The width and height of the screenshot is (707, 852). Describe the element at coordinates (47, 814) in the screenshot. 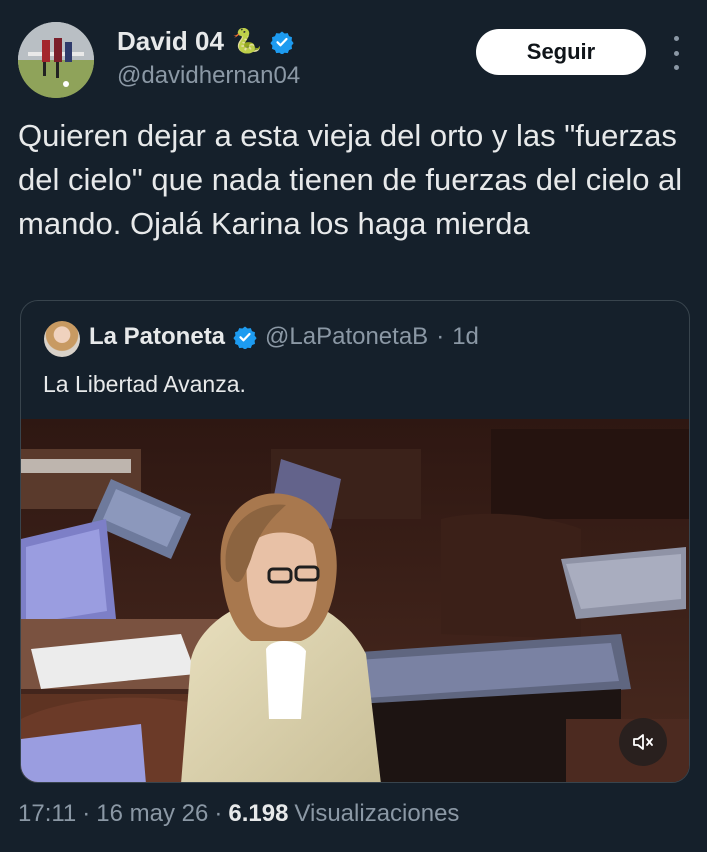

I see `tweet-time: 17:11` at that location.